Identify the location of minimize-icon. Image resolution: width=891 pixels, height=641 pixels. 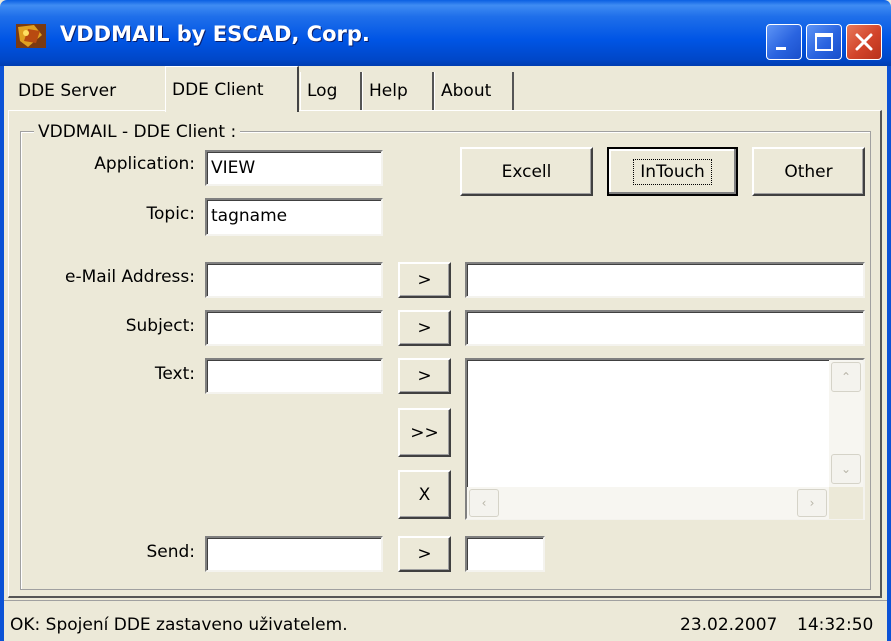
(781, 48).